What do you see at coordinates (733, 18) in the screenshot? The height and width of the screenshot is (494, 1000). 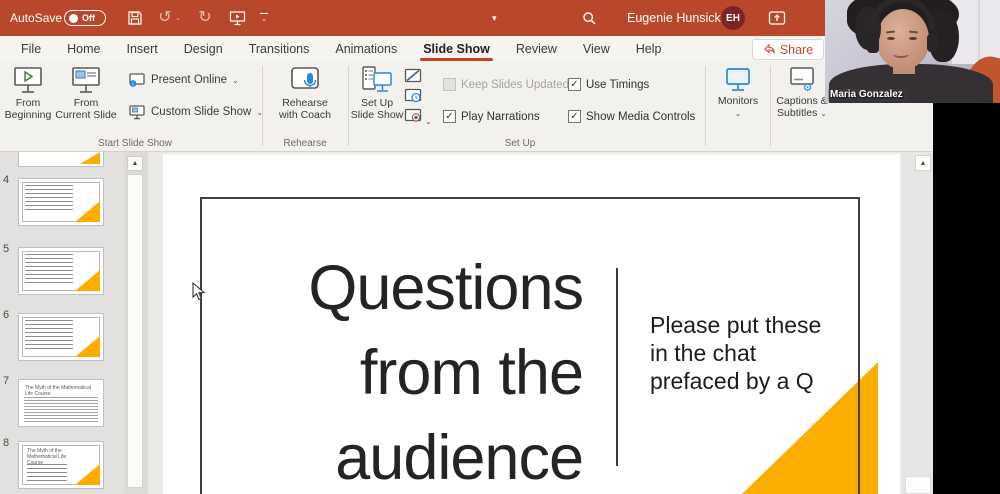 I see `account-avatar: EH` at bounding box center [733, 18].